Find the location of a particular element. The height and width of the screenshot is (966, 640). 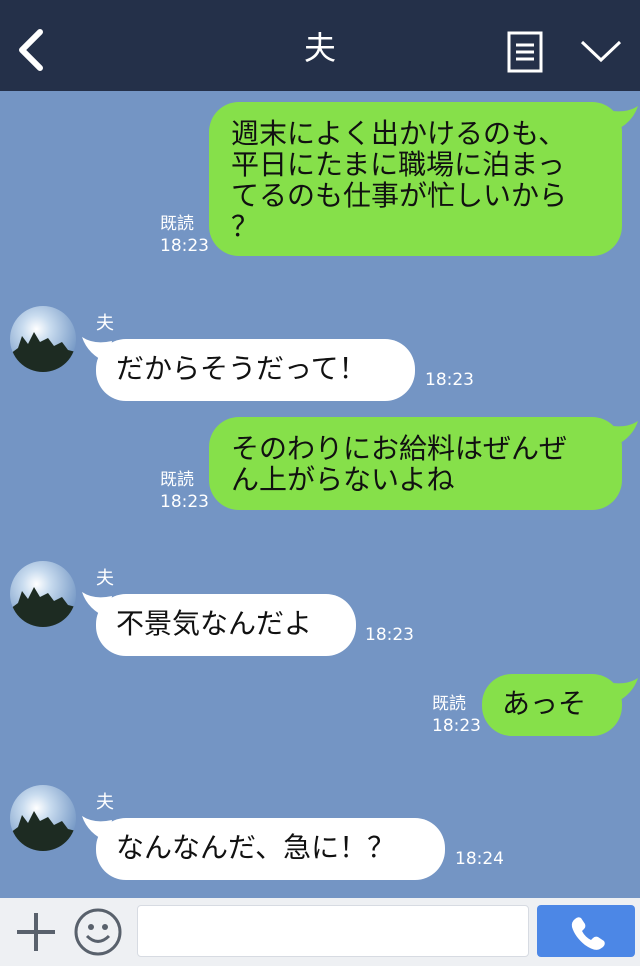

chat-header: 夫 is located at coordinates (320, 45).